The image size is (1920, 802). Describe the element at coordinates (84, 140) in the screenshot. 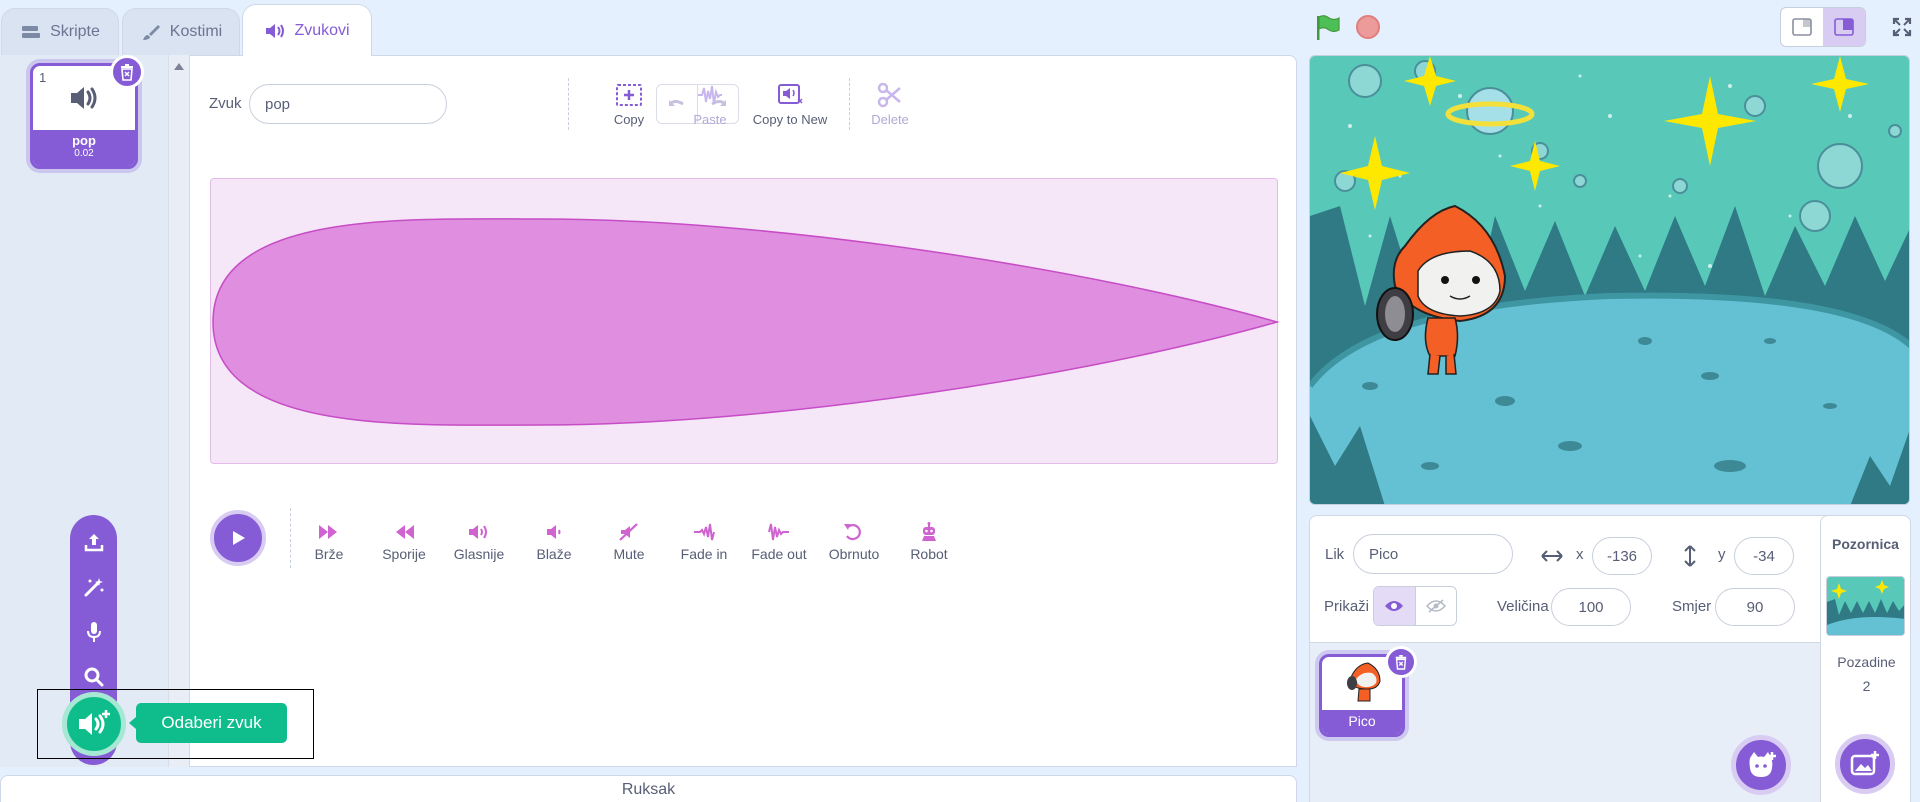

I see `sound-tile-name: pop` at that location.